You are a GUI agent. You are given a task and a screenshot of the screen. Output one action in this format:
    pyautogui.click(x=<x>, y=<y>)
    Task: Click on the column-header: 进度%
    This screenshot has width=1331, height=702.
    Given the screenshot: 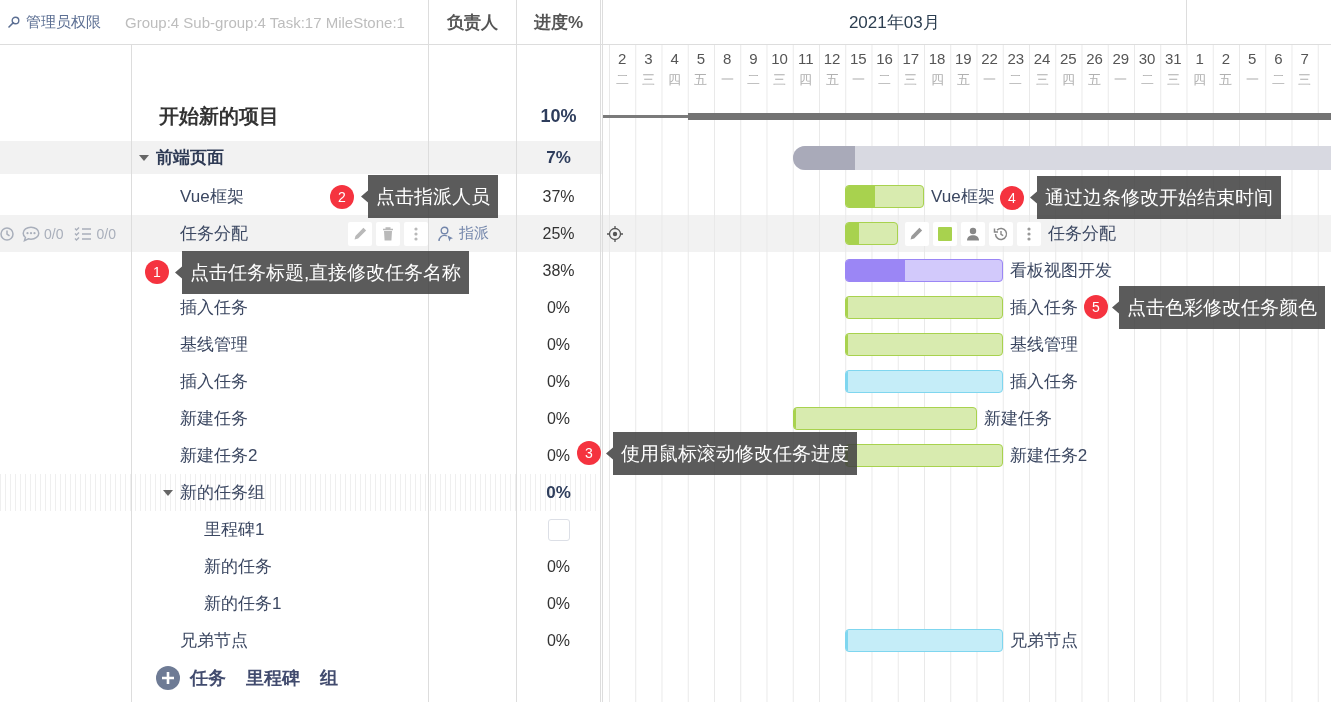 What is the action you would take?
    pyautogui.click(x=558, y=22)
    